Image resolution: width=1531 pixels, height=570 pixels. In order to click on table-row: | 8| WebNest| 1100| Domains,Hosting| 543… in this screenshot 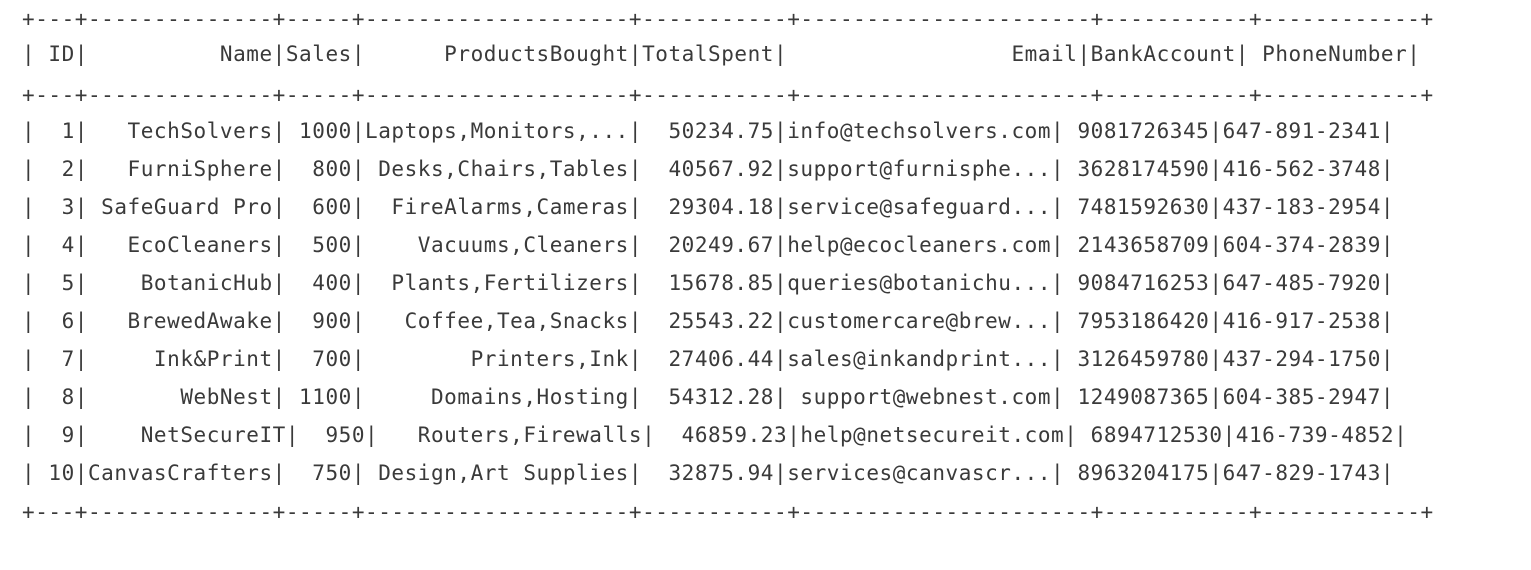, I will do `click(708, 397)`.